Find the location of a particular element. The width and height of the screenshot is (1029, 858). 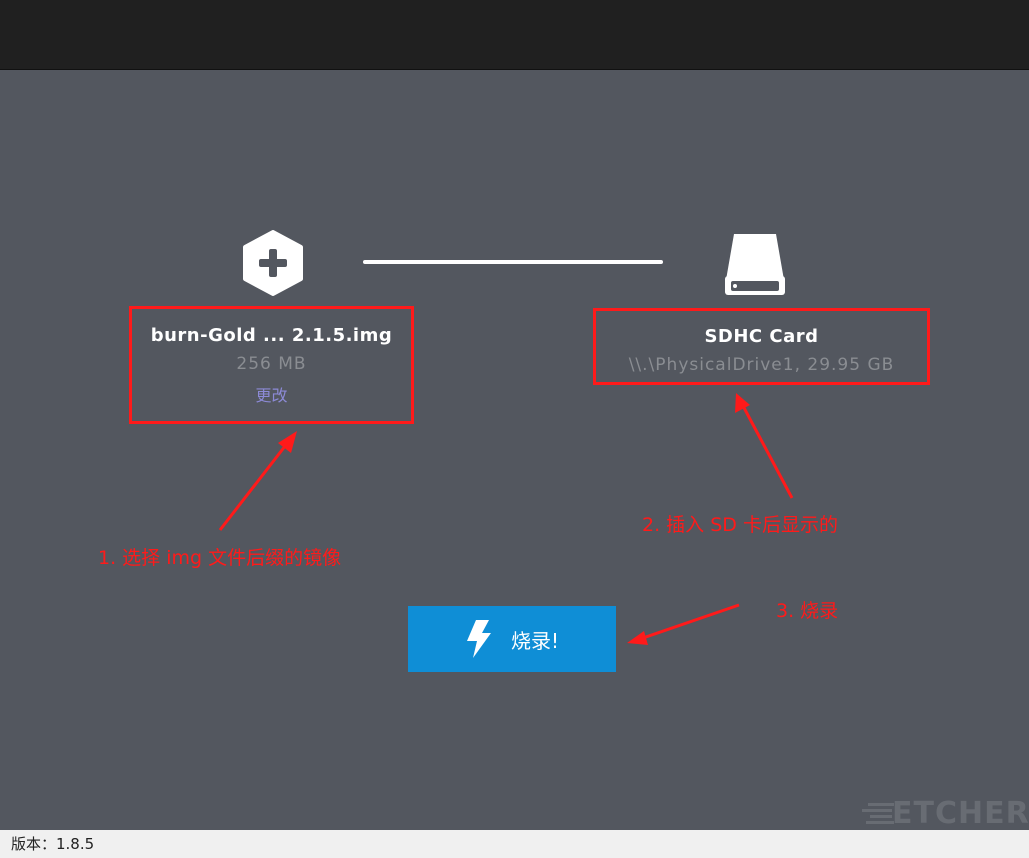

image-selection-panel: burn-Gold ... 2.1.5.img 256 MB 更改 is located at coordinates (271, 365).